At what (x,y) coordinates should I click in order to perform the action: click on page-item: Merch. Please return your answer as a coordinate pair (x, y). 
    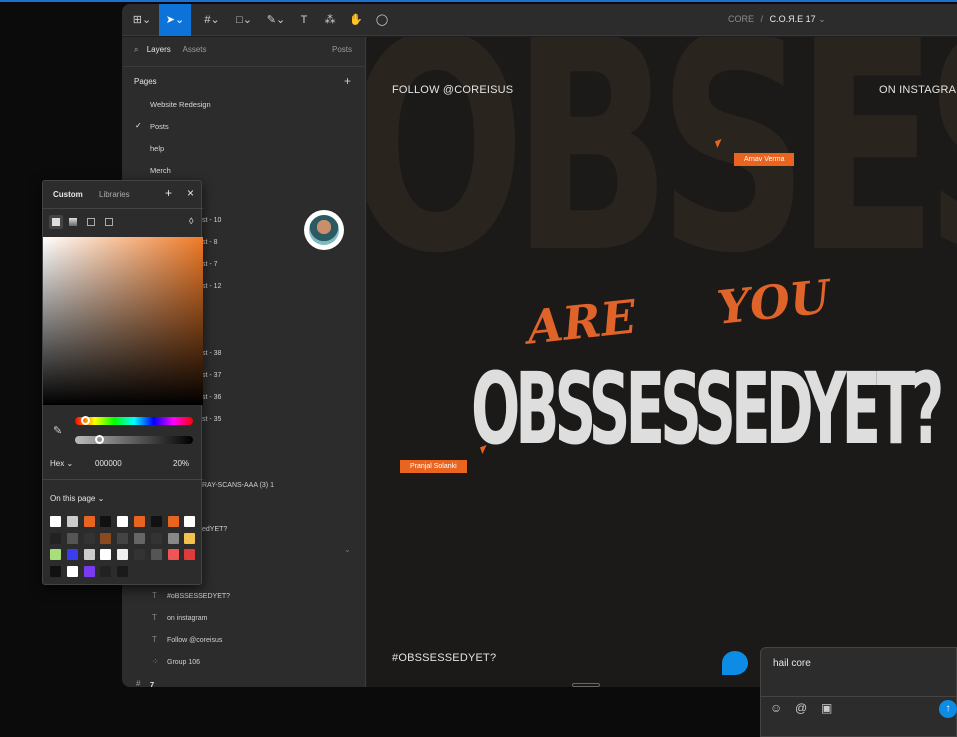
    Looking at the image, I should click on (160, 170).